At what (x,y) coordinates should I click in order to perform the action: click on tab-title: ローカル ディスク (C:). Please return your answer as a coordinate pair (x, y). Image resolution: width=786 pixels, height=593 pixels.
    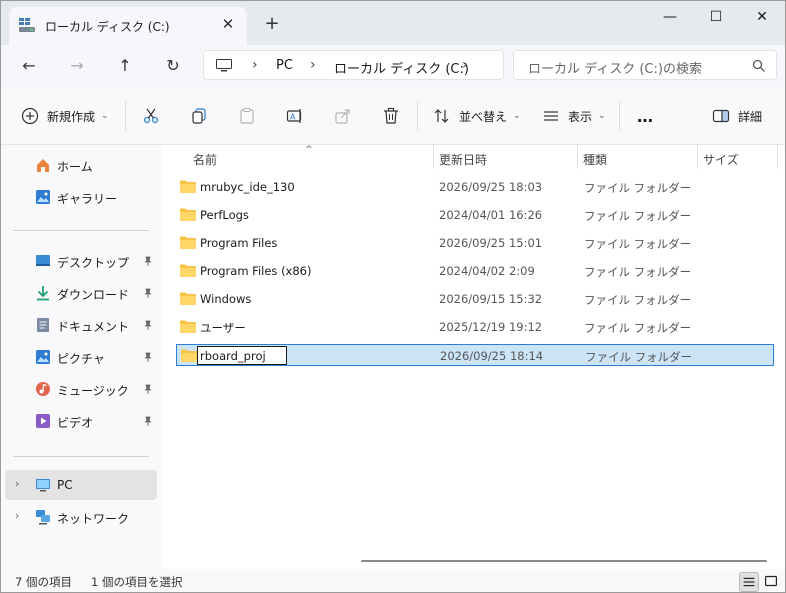
    Looking at the image, I should click on (107, 27).